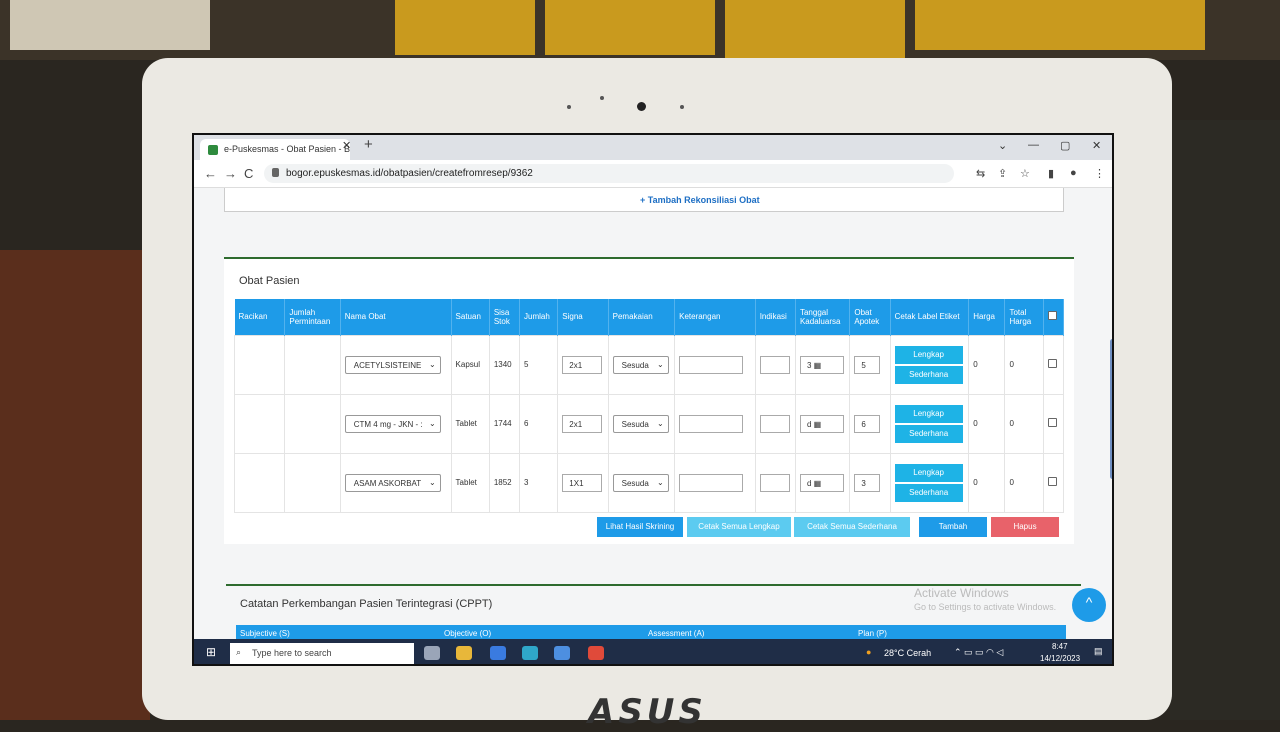  Describe the element at coordinates (978, 652) in the screenshot. I see `tray-icons: ⌃ ▭ ▭ ◠ ◁` at that location.